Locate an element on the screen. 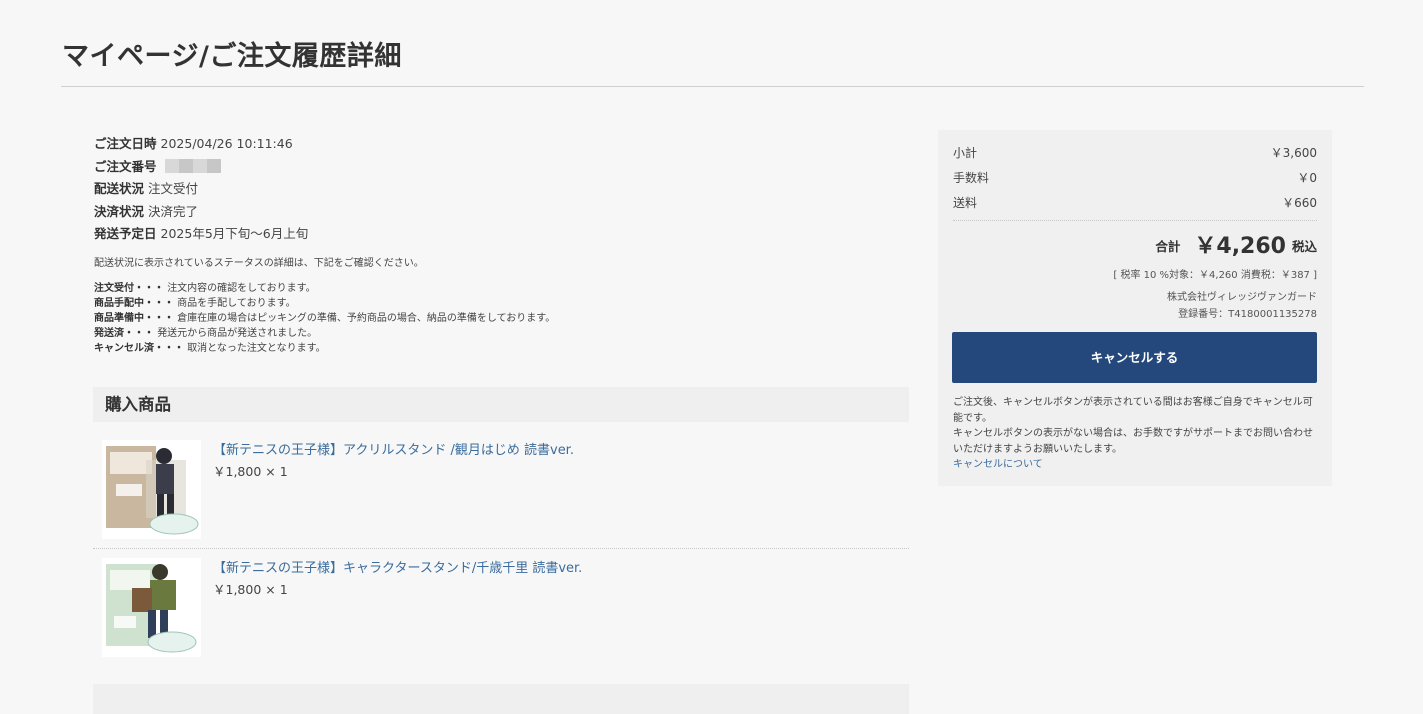  title-divider is located at coordinates (712, 86).